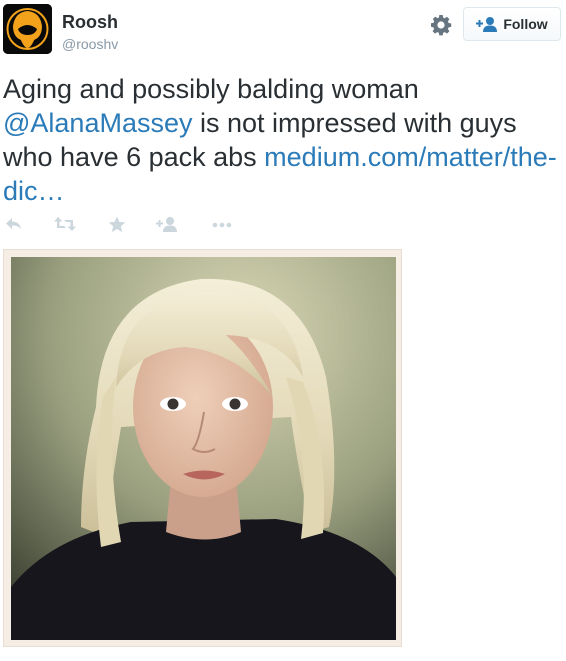  I want to click on user-name: Roosh, so click(90, 22).